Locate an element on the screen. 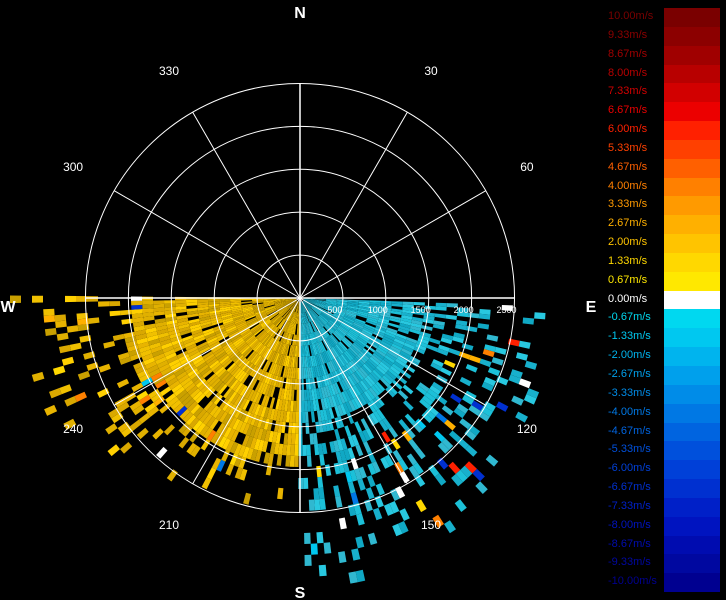  legend-row: 10.00m/s is located at coordinates (664, 18).